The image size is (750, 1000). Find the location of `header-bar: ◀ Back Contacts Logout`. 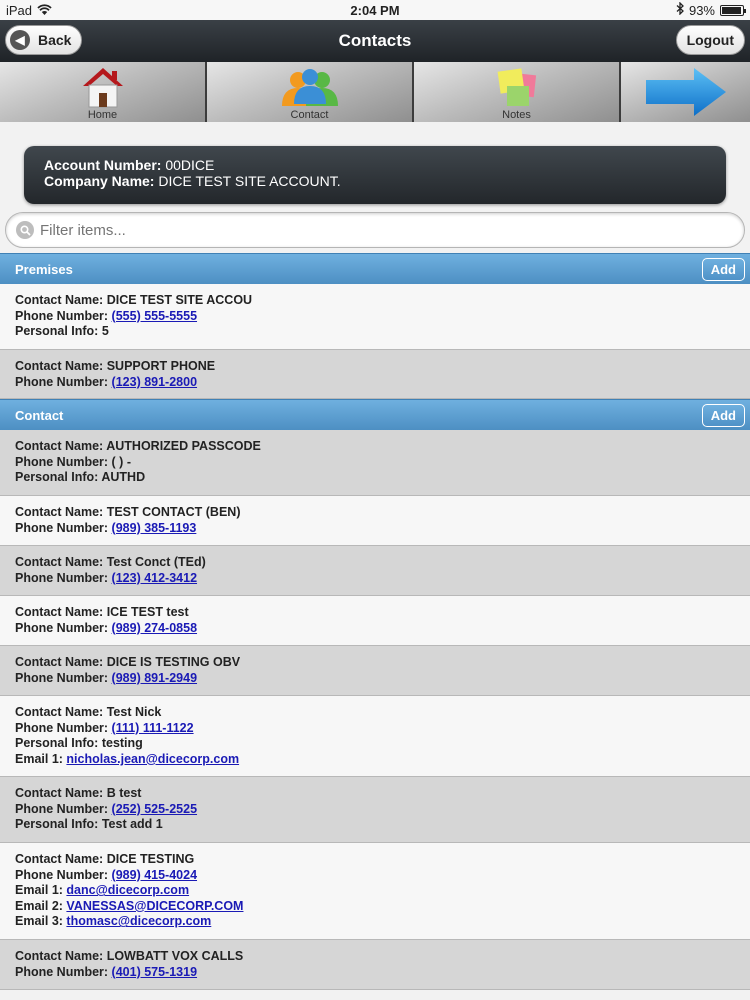

header-bar: ◀ Back Contacts Logout is located at coordinates (375, 41).